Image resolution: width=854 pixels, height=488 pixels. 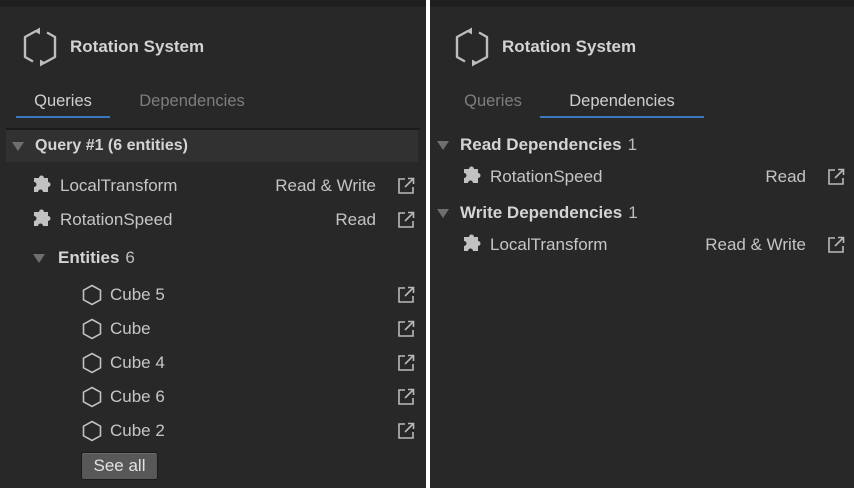 What do you see at coordinates (130, 328) in the screenshot?
I see `entity-name: Cube` at bounding box center [130, 328].